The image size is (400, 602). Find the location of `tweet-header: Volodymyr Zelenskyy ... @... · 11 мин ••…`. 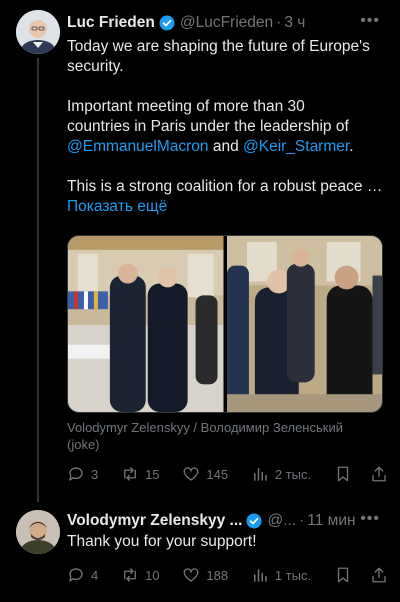

tweet-header: Volodymyr Zelenskyy ... @... · 11 мин ••… is located at coordinates (228, 521).